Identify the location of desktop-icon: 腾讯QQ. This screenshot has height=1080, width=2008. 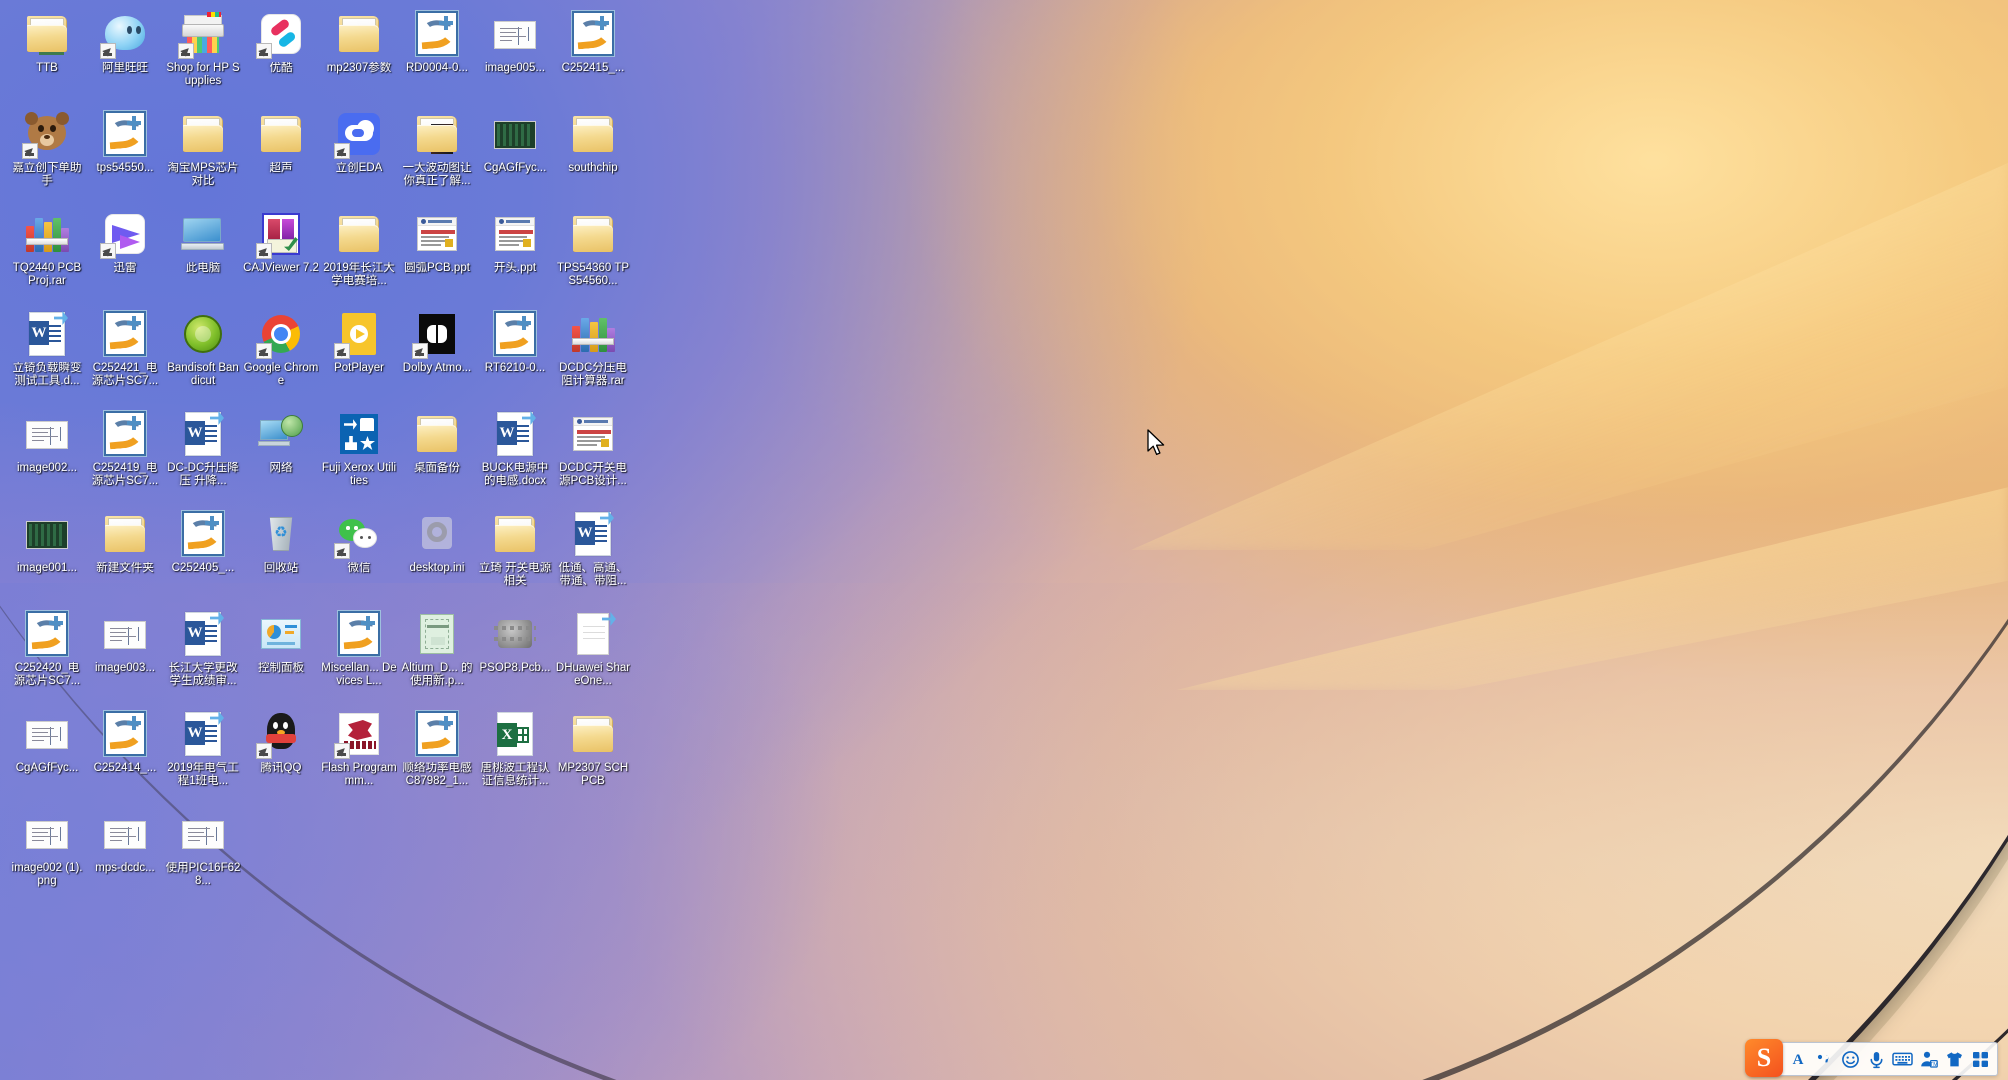
(281, 754).